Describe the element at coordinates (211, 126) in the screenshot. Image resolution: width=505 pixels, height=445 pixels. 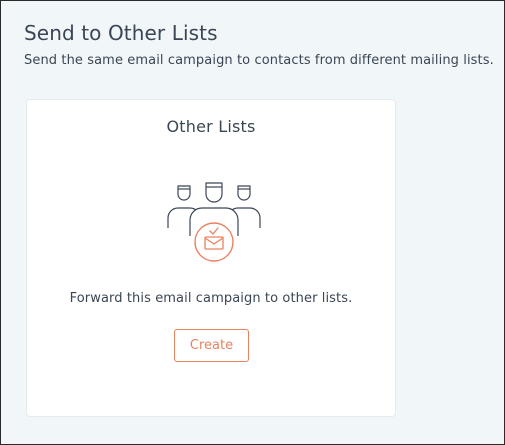
I see `card-title: Other Lists` at that location.